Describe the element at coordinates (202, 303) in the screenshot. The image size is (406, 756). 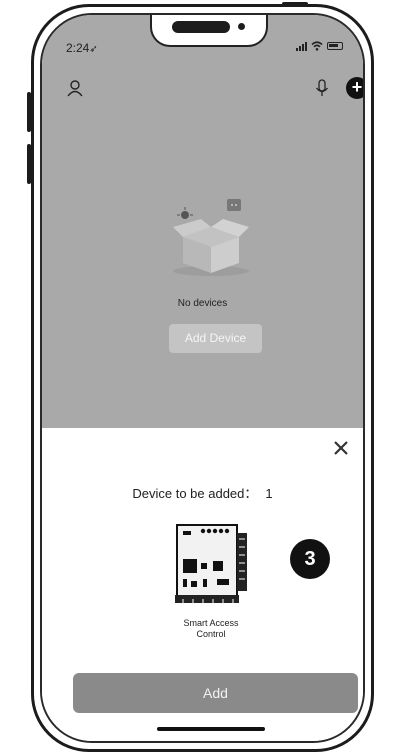
I see `empty-state-message: No devices` at that location.